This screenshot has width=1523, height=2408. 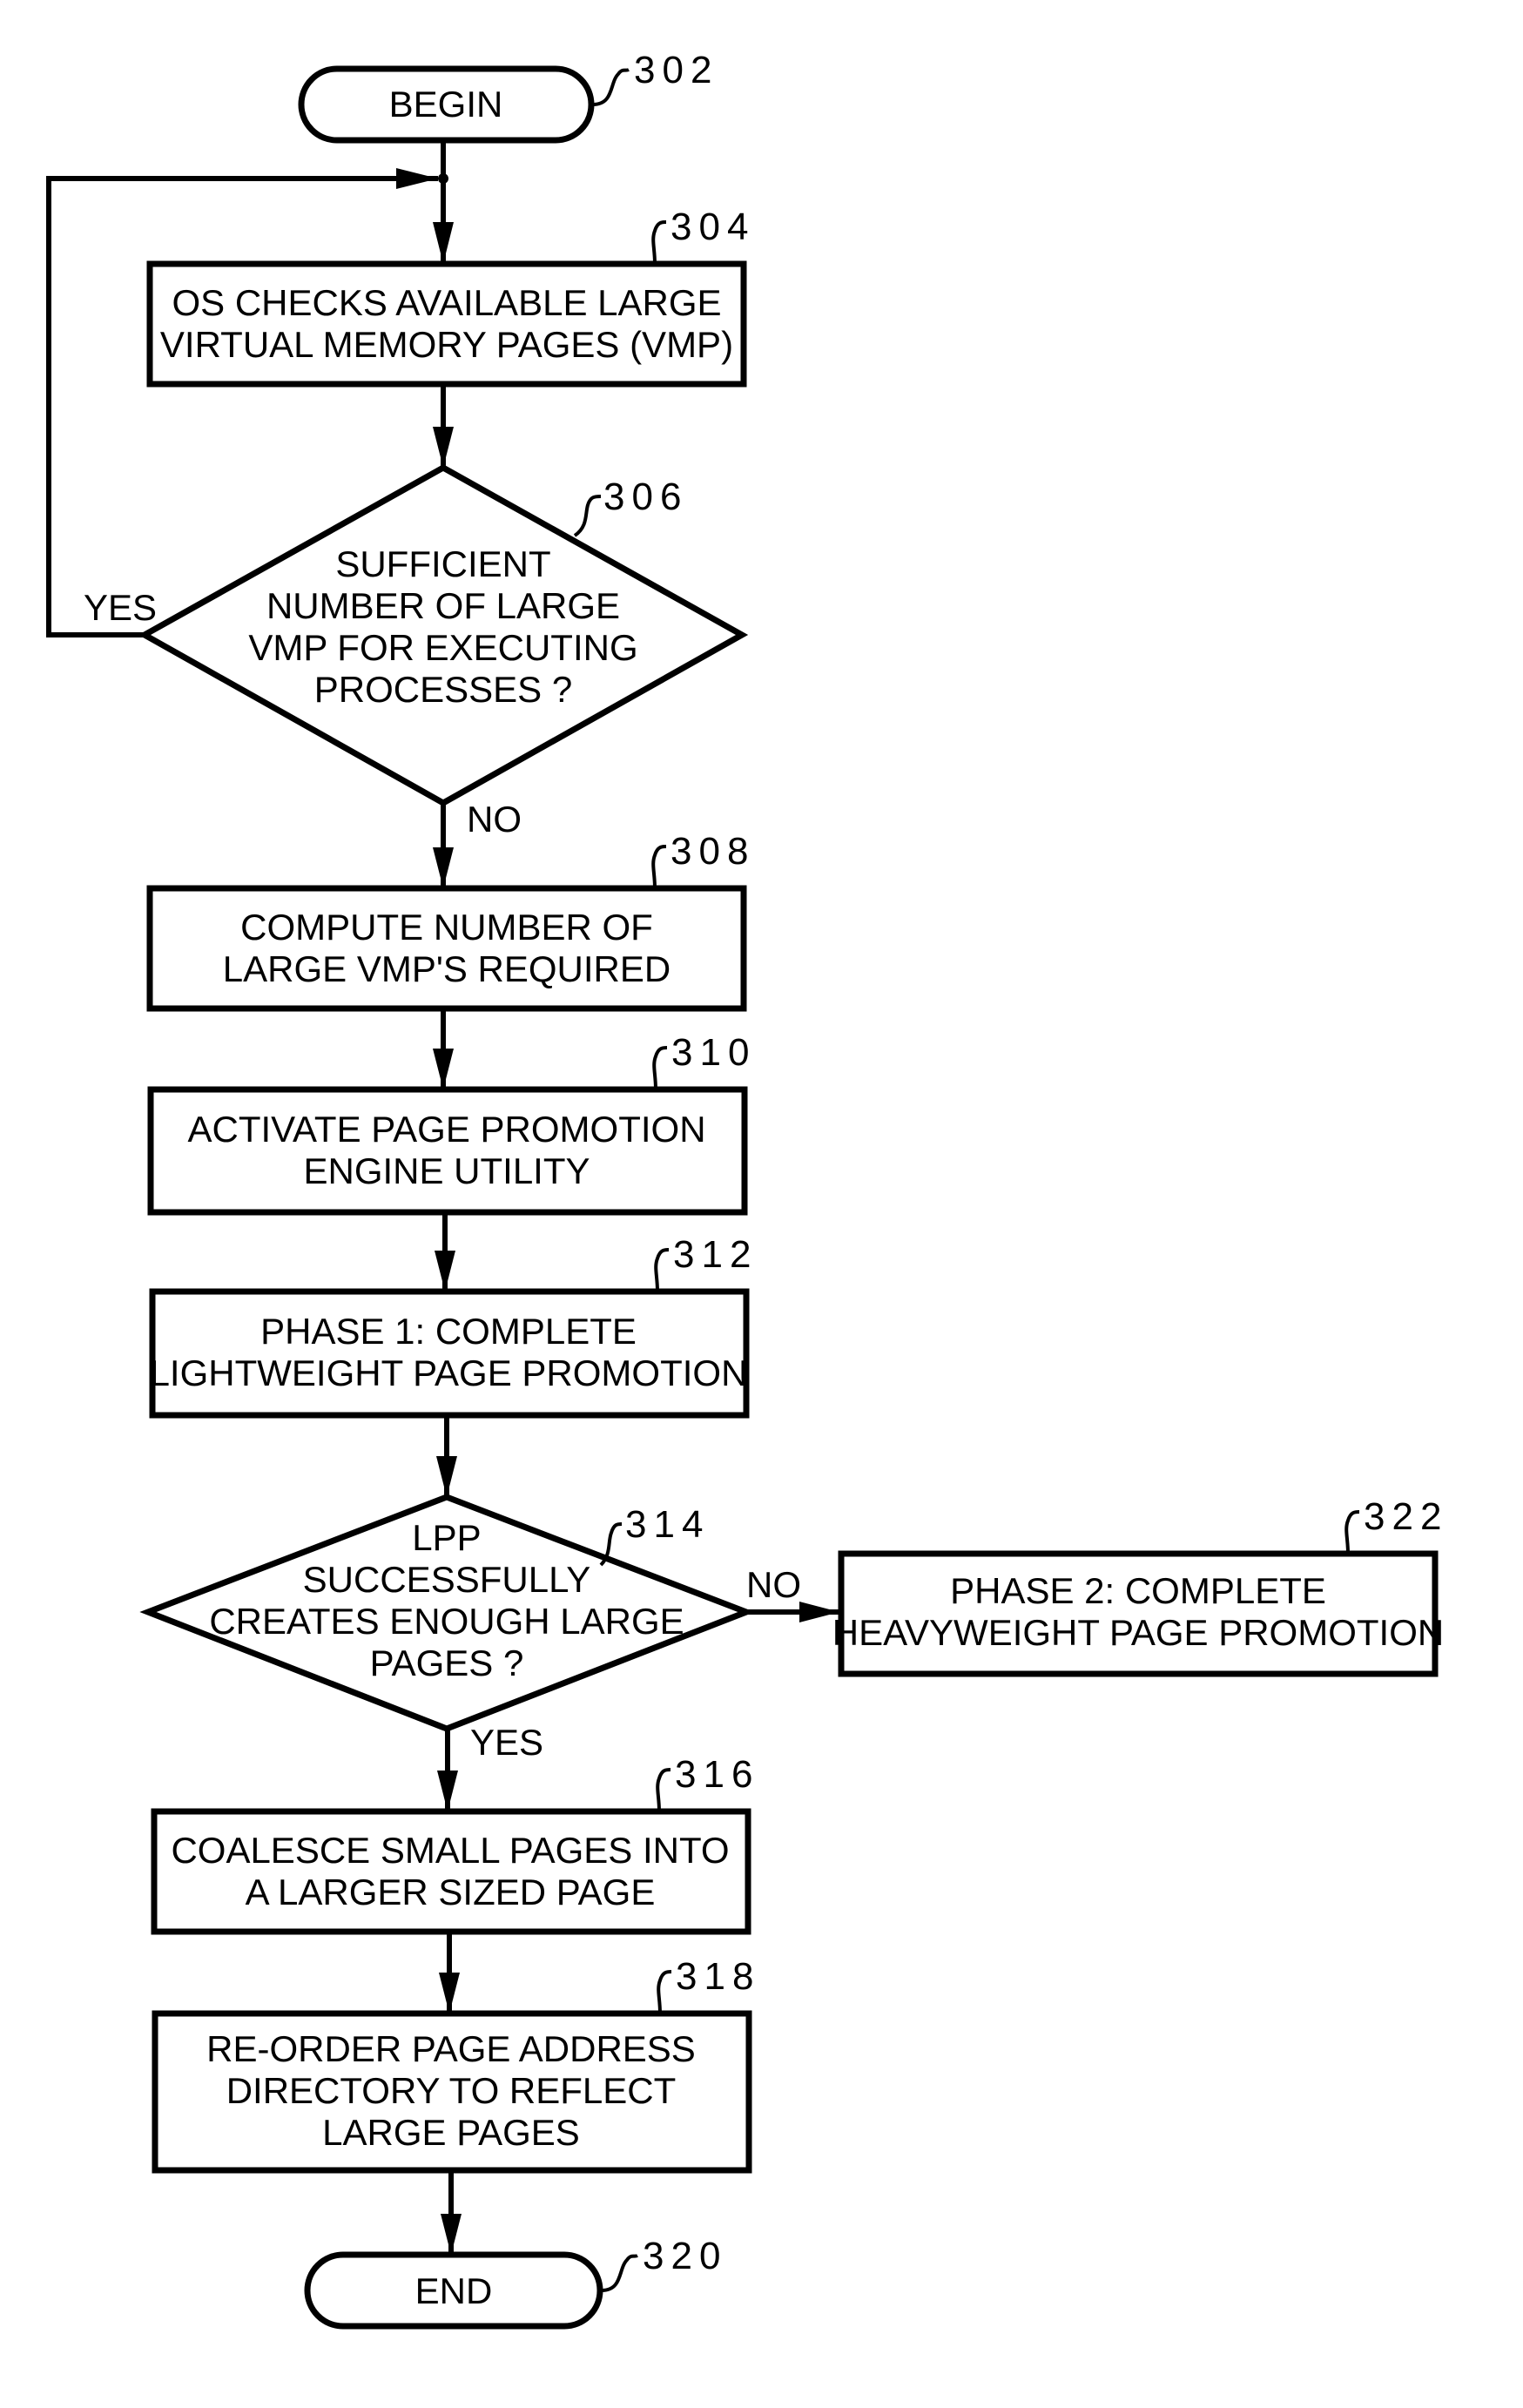 I want to click on node-text: DIRECTORY TO REFLECT, so click(x=451, y=2090).